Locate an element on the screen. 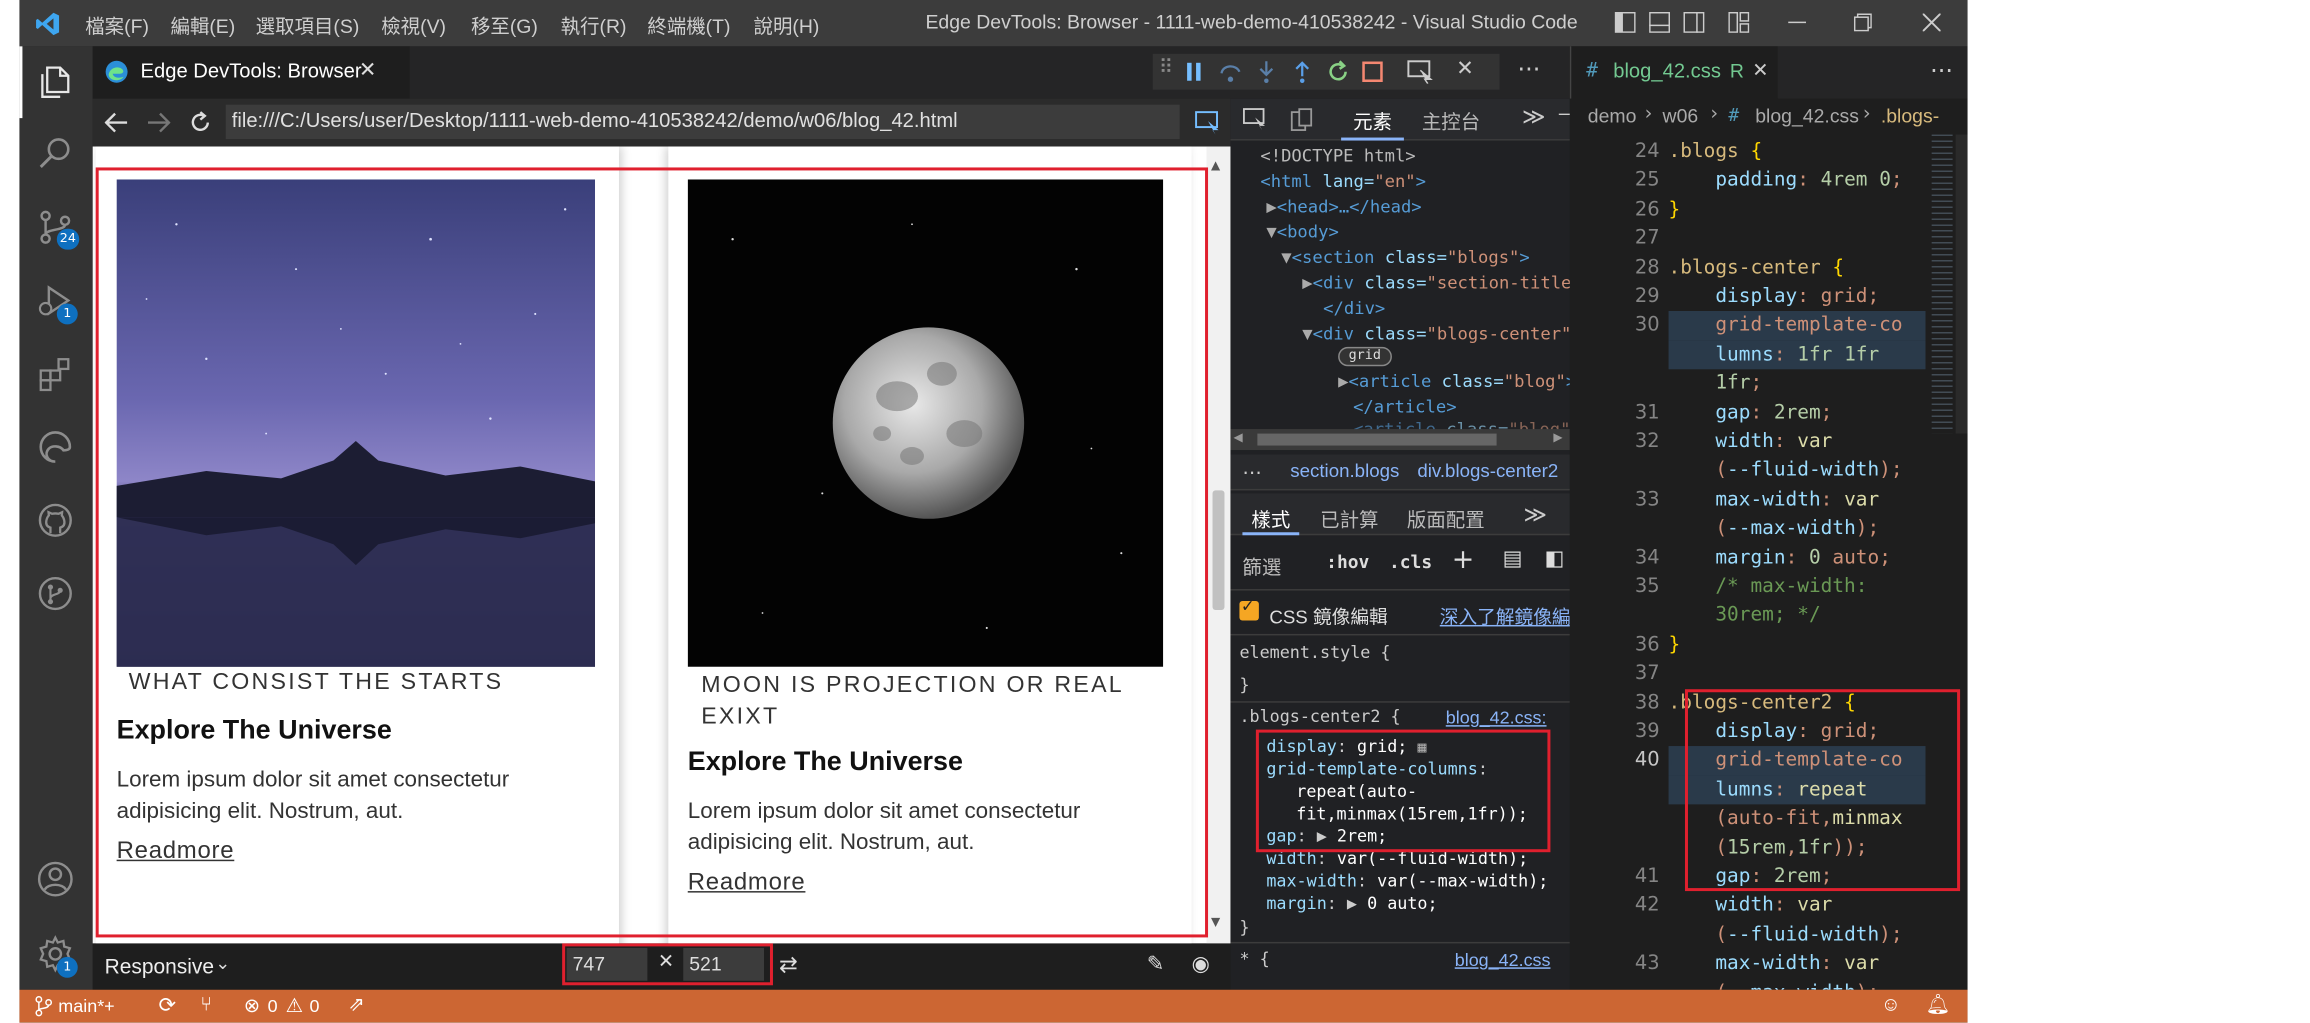 The width and height of the screenshot is (2310, 1023). more-actions-icon: ··· is located at coordinates (1529, 69).